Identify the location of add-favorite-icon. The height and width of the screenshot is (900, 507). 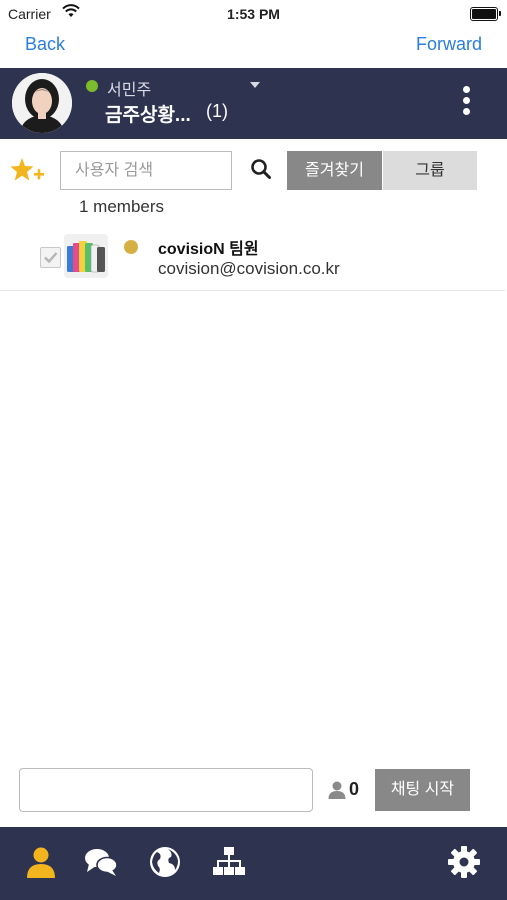
(28, 171).